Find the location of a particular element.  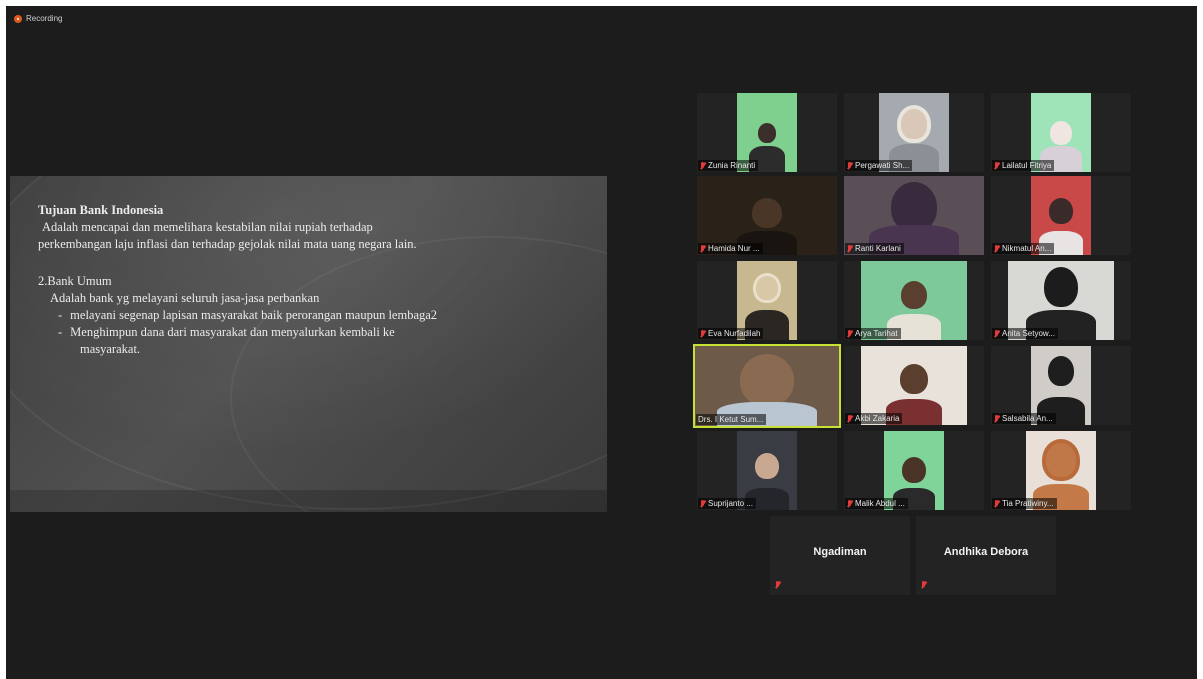

participant-name-tag: Eva Nurfadilah is located at coordinates (731, 333).